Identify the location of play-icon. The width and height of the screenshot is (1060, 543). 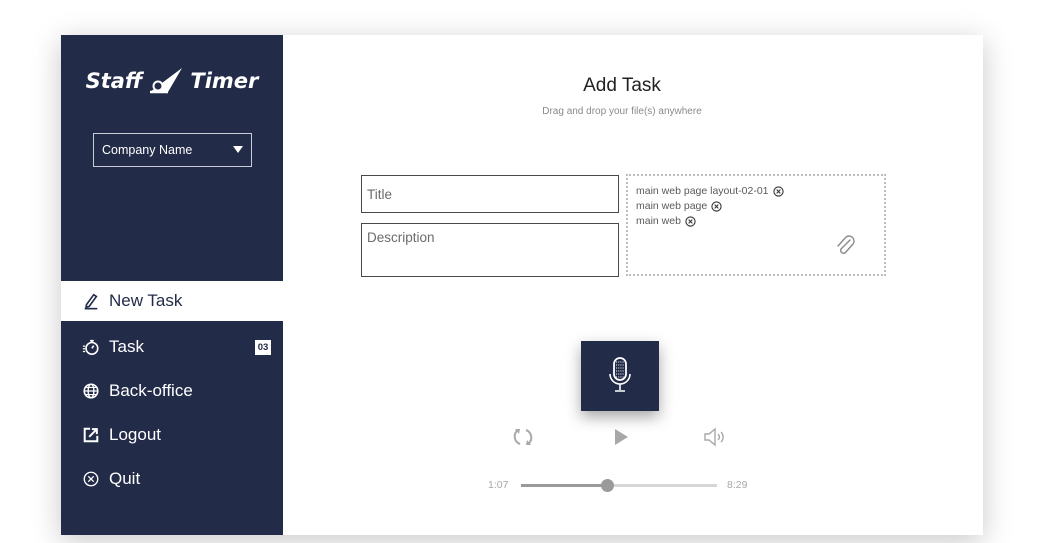
(621, 437).